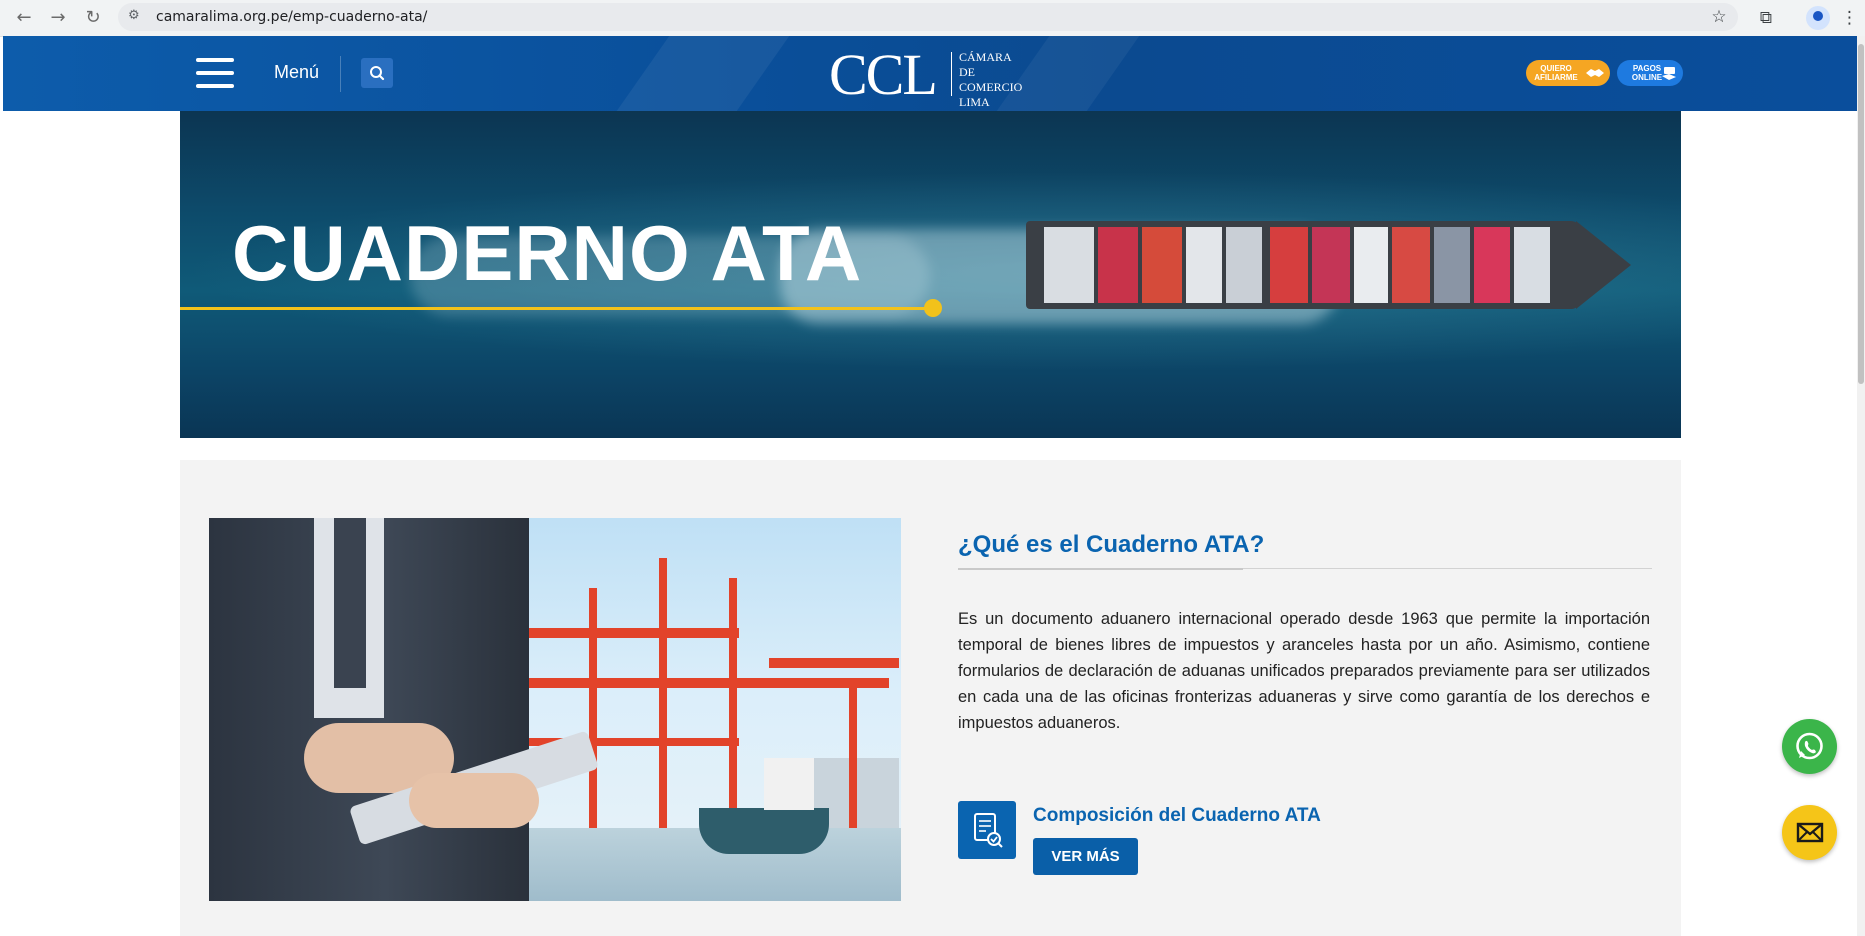 The height and width of the screenshot is (936, 1865). I want to click on handshake-icon, so click(1595, 73).